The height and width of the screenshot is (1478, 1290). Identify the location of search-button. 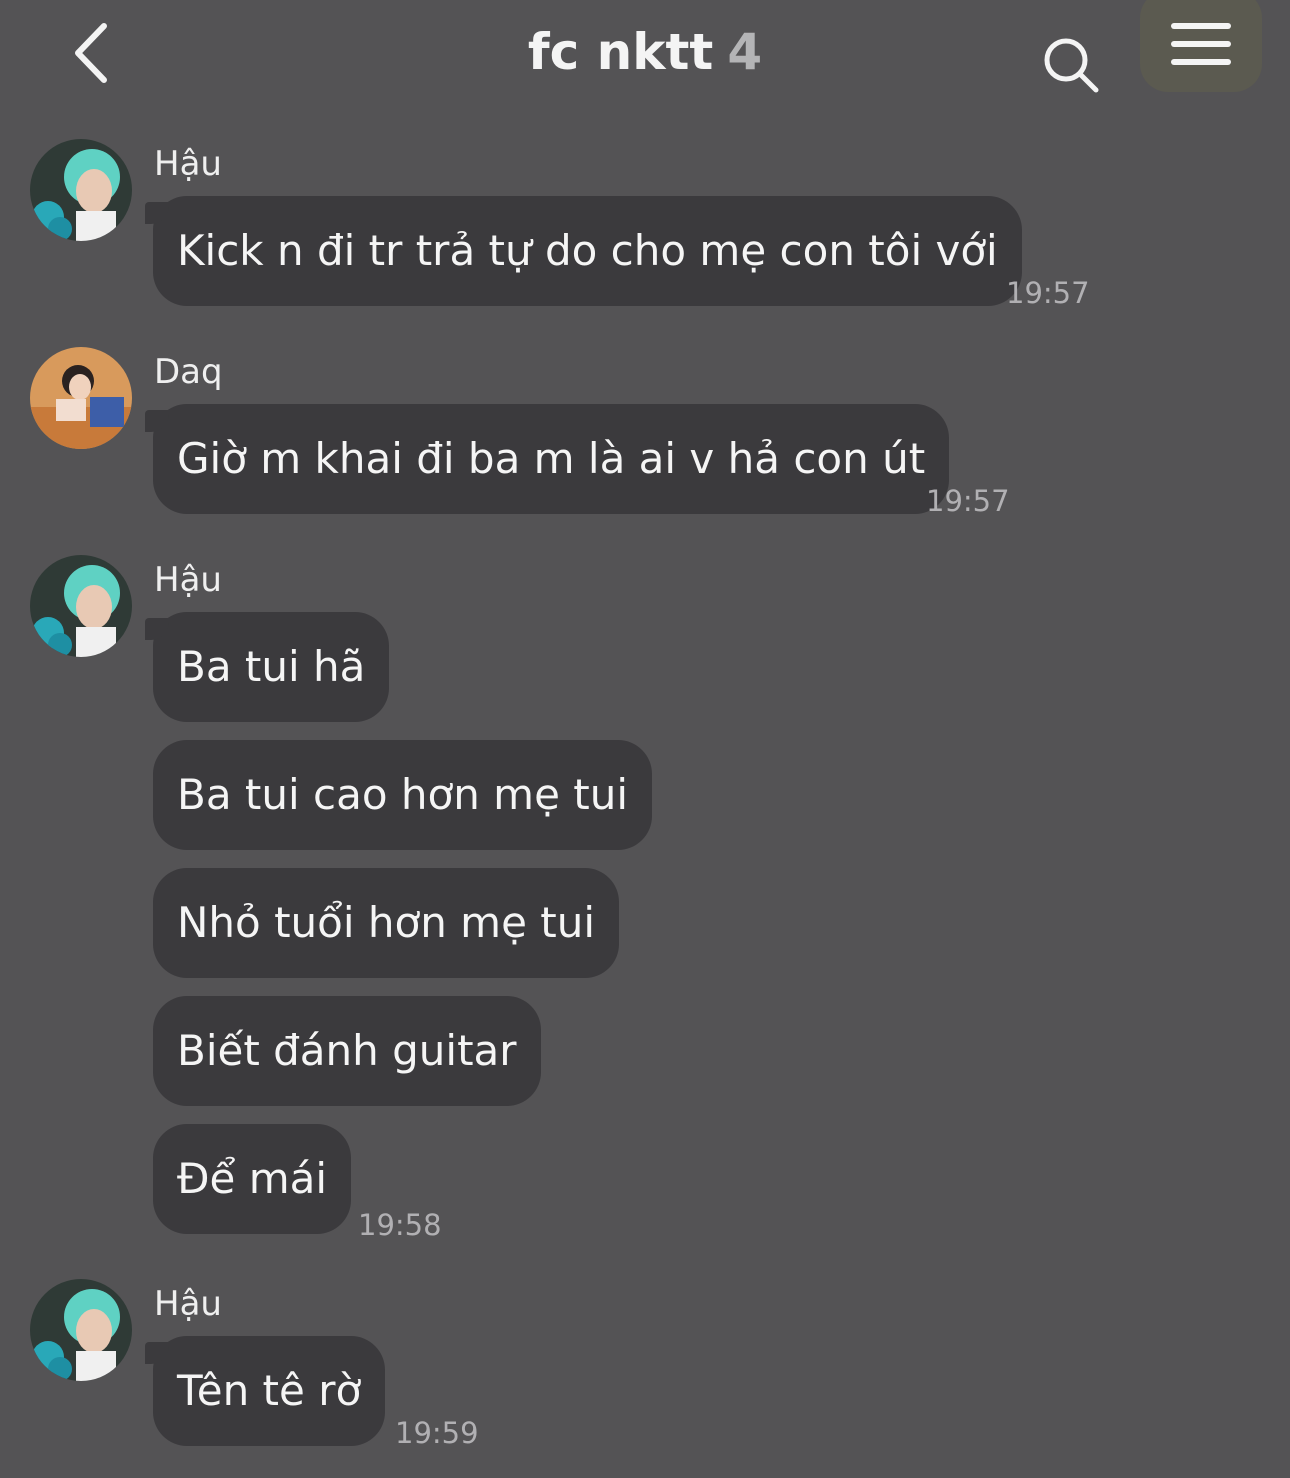
(1071, 65).